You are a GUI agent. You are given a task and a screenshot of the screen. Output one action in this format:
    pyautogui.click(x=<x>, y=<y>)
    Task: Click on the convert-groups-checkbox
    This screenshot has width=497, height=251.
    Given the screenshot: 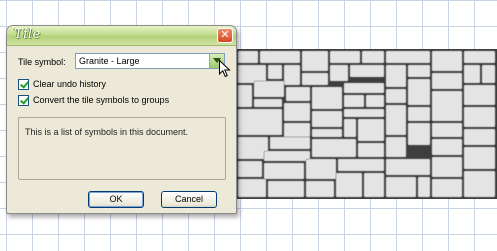 What is the action you would take?
    pyautogui.click(x=23, y=100)
    